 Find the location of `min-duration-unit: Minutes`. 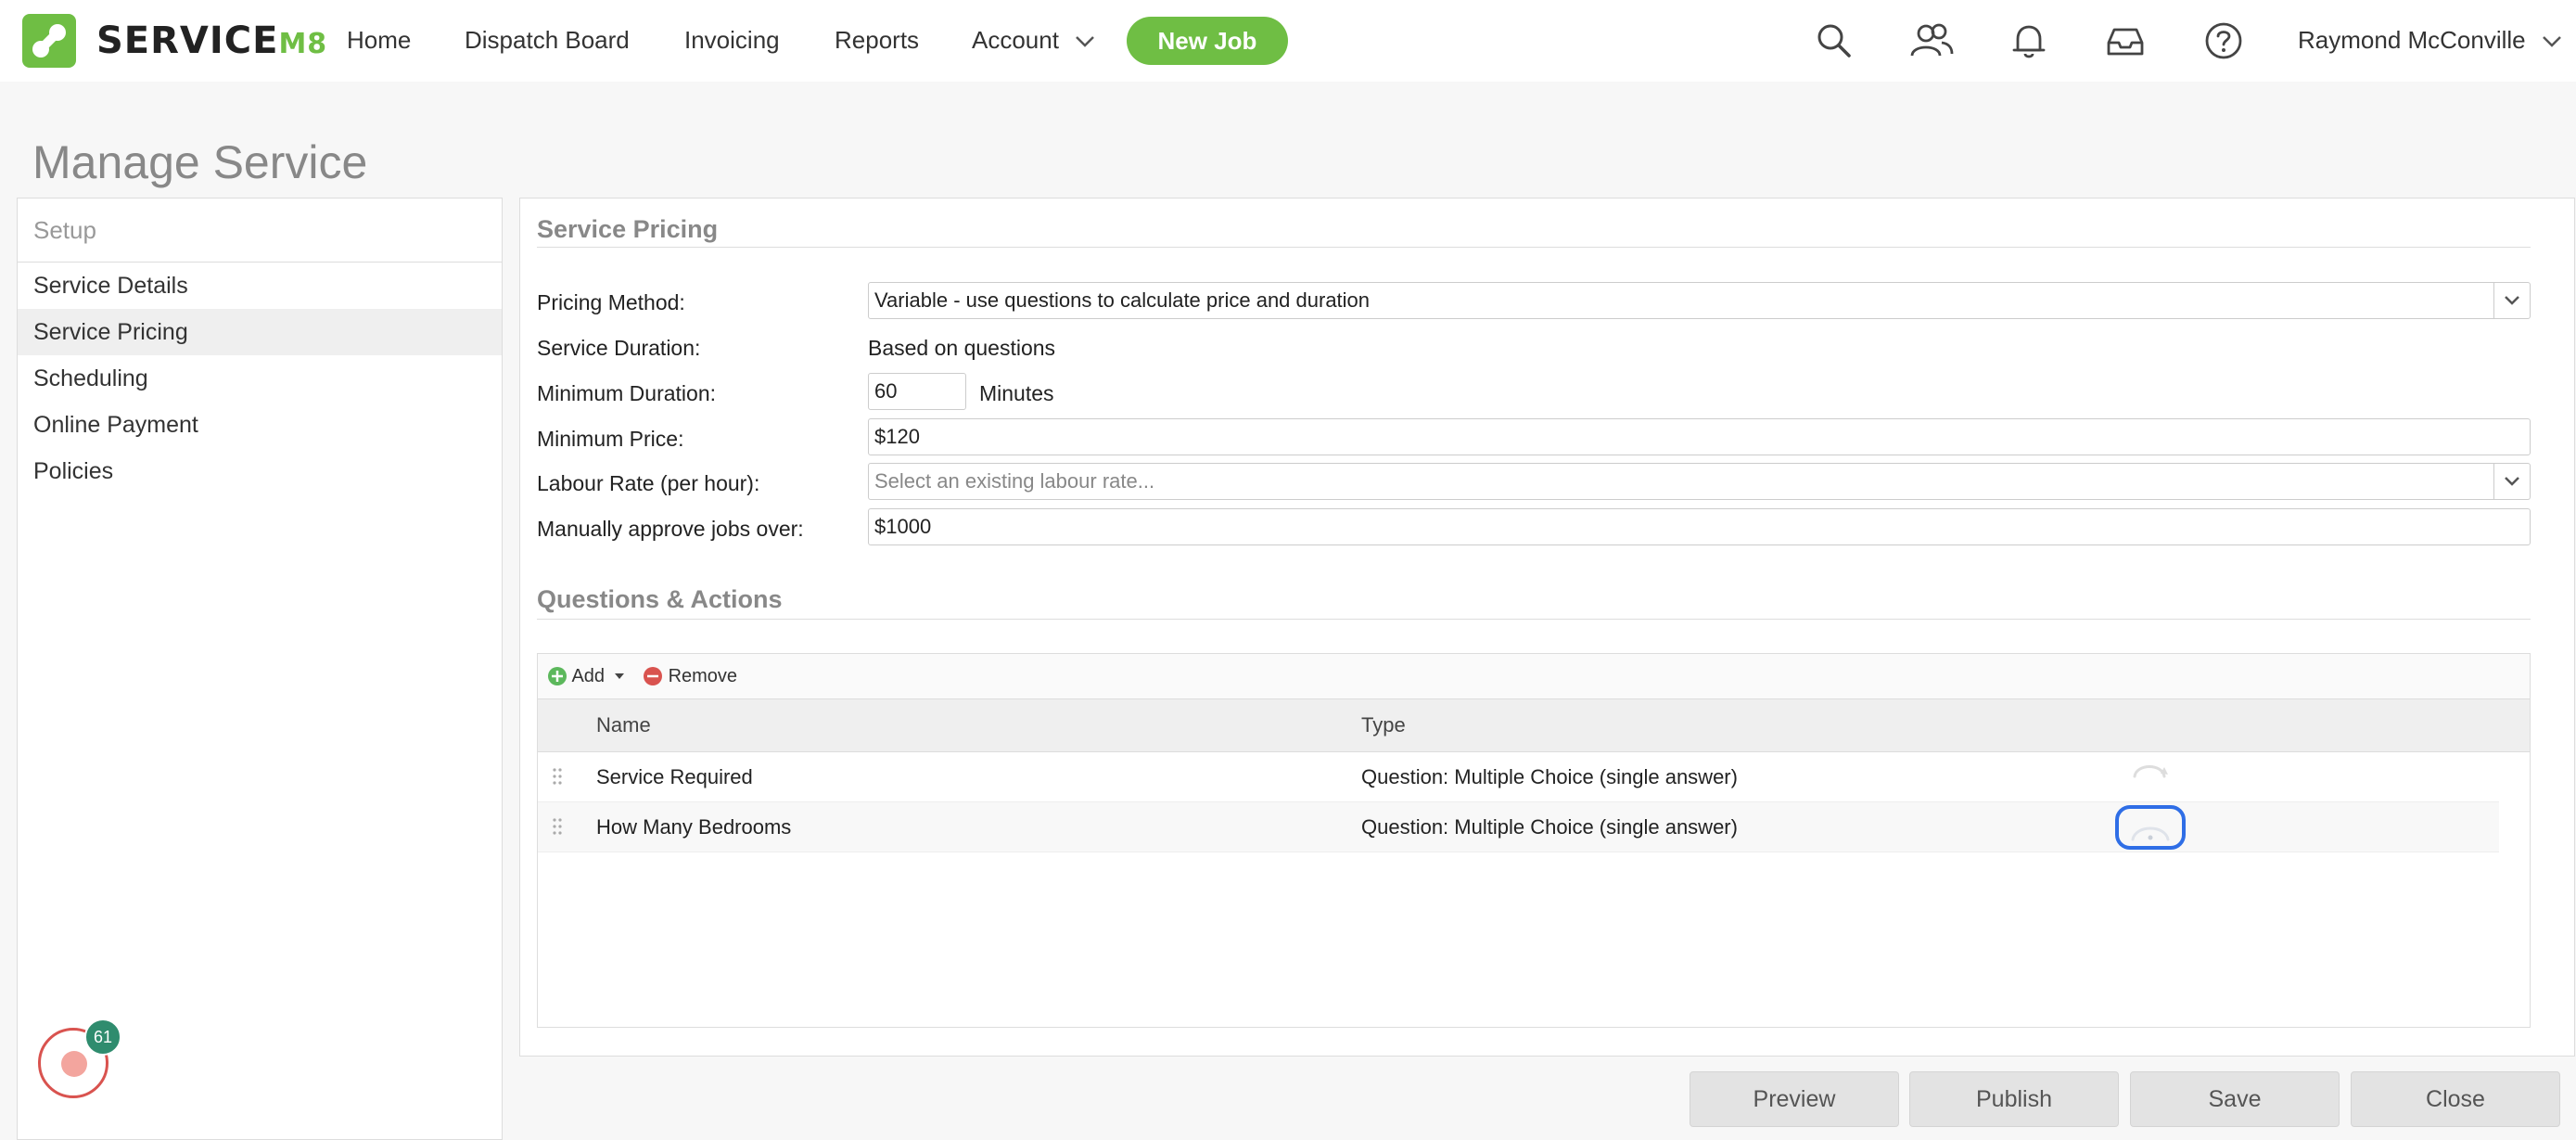

min-duration-unit: Minutes is located at coordinates (1017, 393).